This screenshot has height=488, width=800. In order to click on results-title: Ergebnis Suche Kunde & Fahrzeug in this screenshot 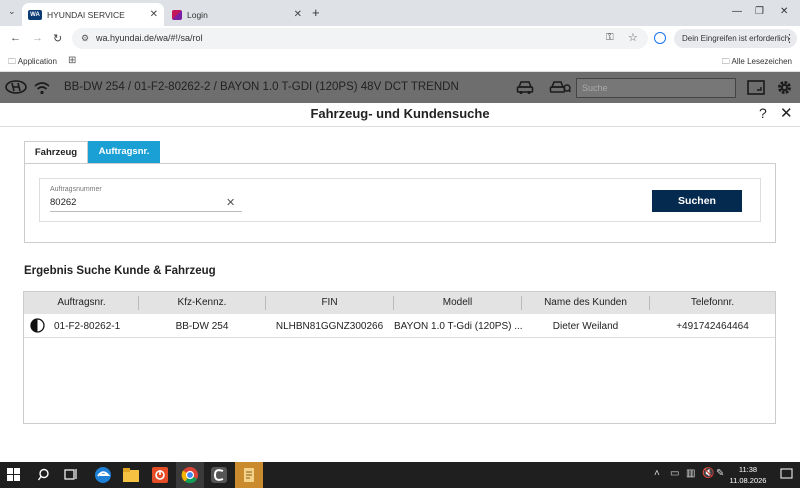, I will do `click(120, 271)`.